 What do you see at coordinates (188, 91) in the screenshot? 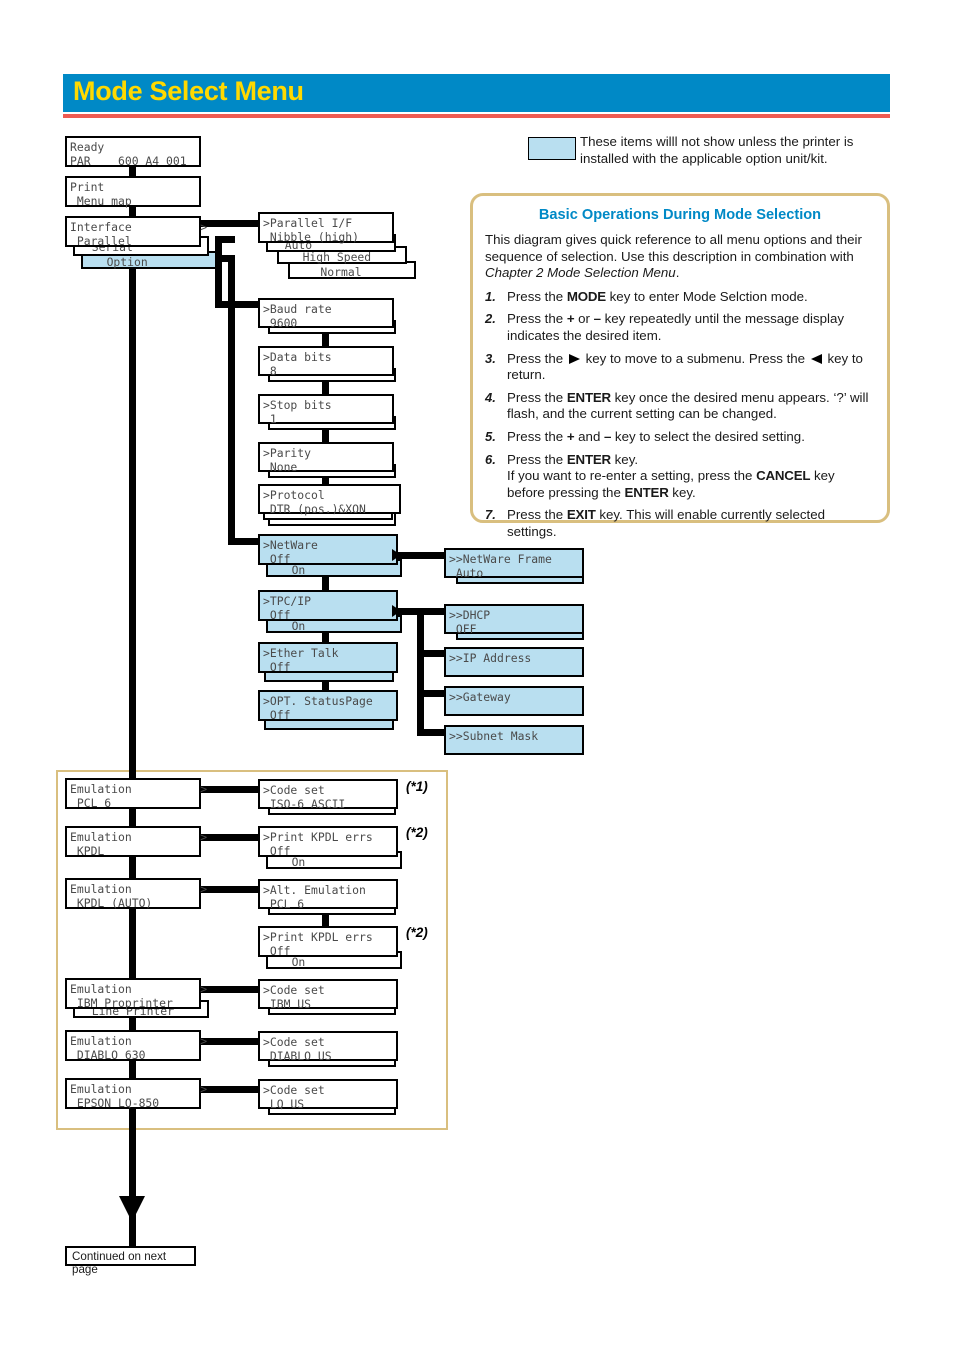
I see `page-title: Mode Select Menu` at bounding box center [188, 91].